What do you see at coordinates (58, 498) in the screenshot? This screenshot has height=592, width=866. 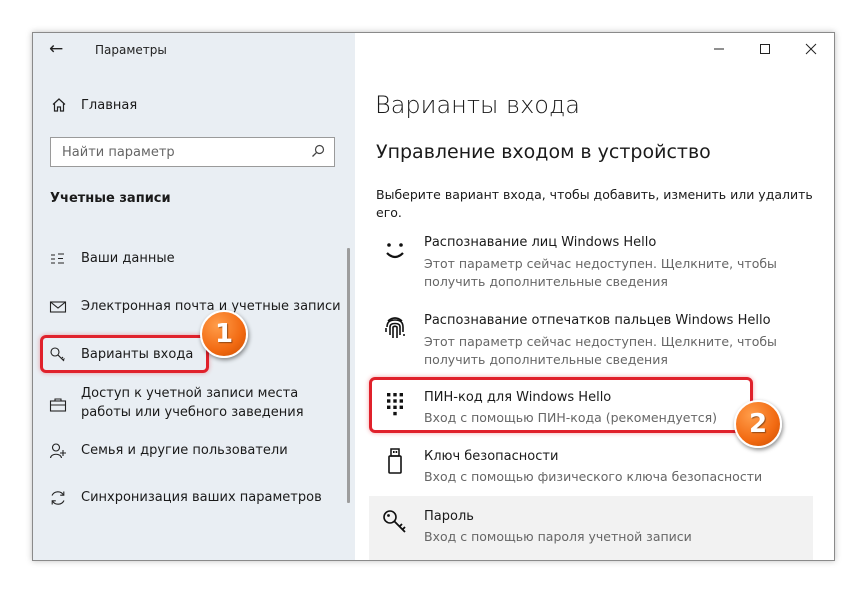 I see `sync-icon` at bounding box center [58, 498].